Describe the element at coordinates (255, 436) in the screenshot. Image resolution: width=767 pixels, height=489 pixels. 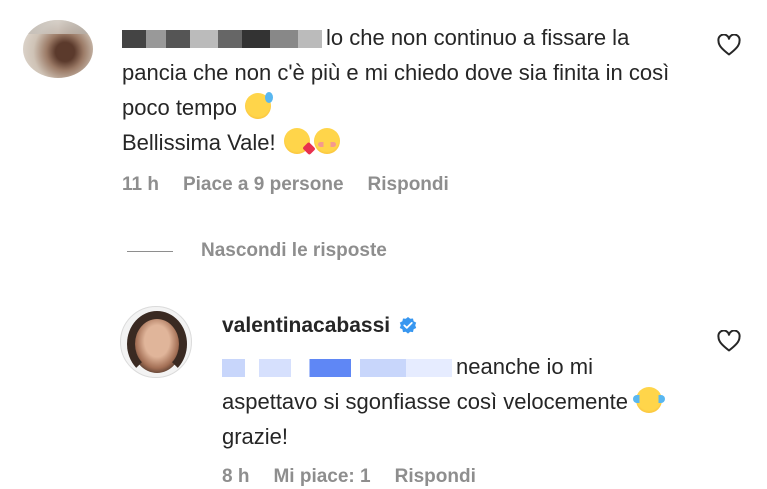
I see `reply-text-end: grazie!` at that location.